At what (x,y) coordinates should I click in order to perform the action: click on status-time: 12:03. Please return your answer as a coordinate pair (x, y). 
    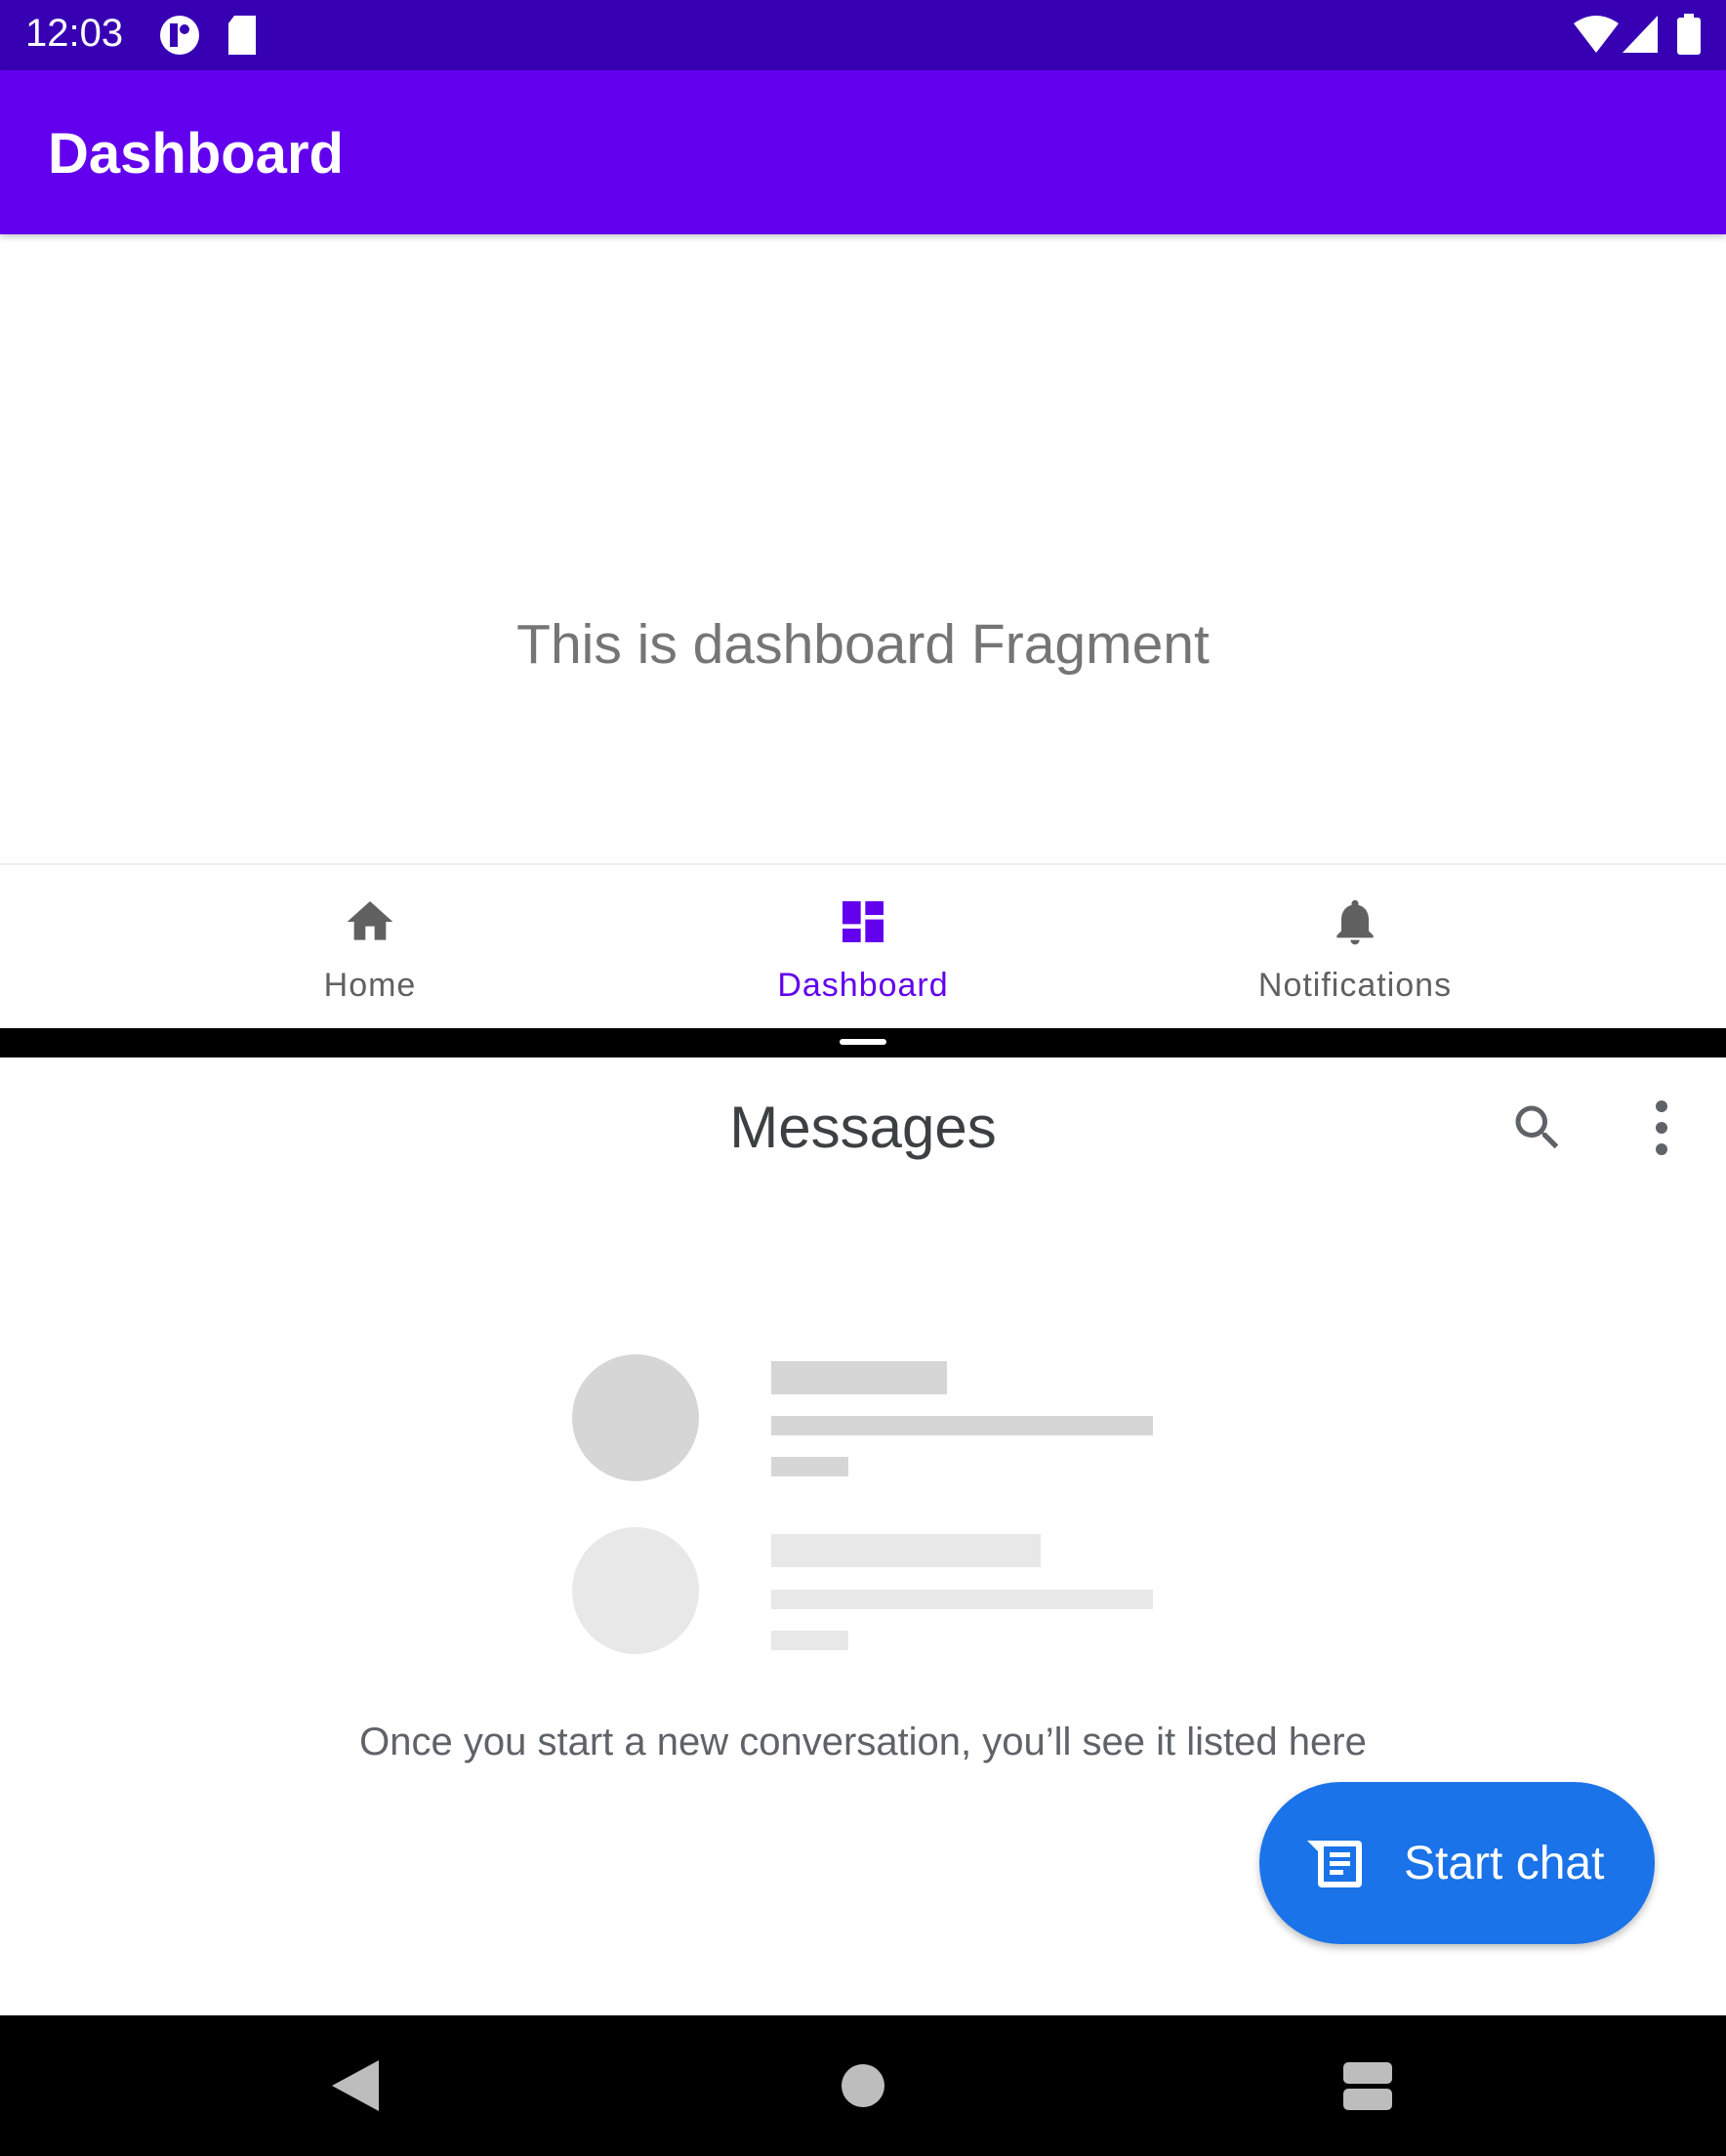
    Looking at the image, I should click on (75, 34).